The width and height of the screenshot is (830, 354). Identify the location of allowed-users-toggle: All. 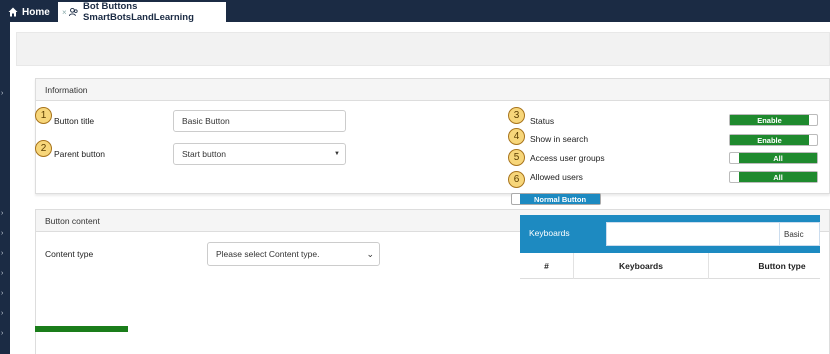
(773, 177).